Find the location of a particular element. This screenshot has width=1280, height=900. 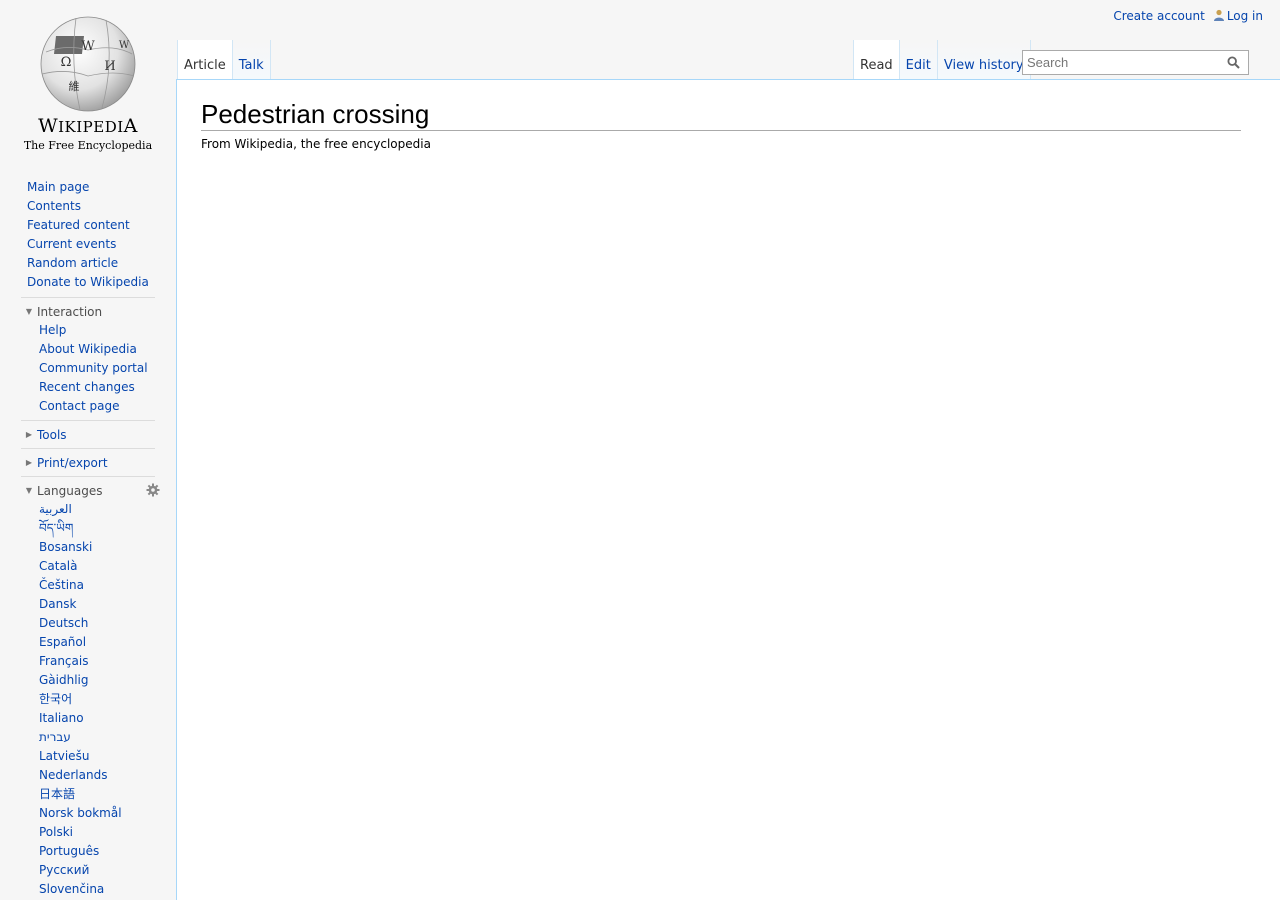

tab-edit: Edit is located at coordinates (918, 60).